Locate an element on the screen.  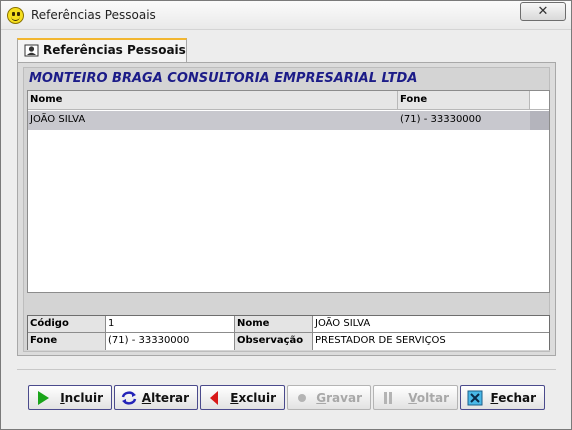
nome-field: JOÃO SILVA is located at coordinates (431, 324).